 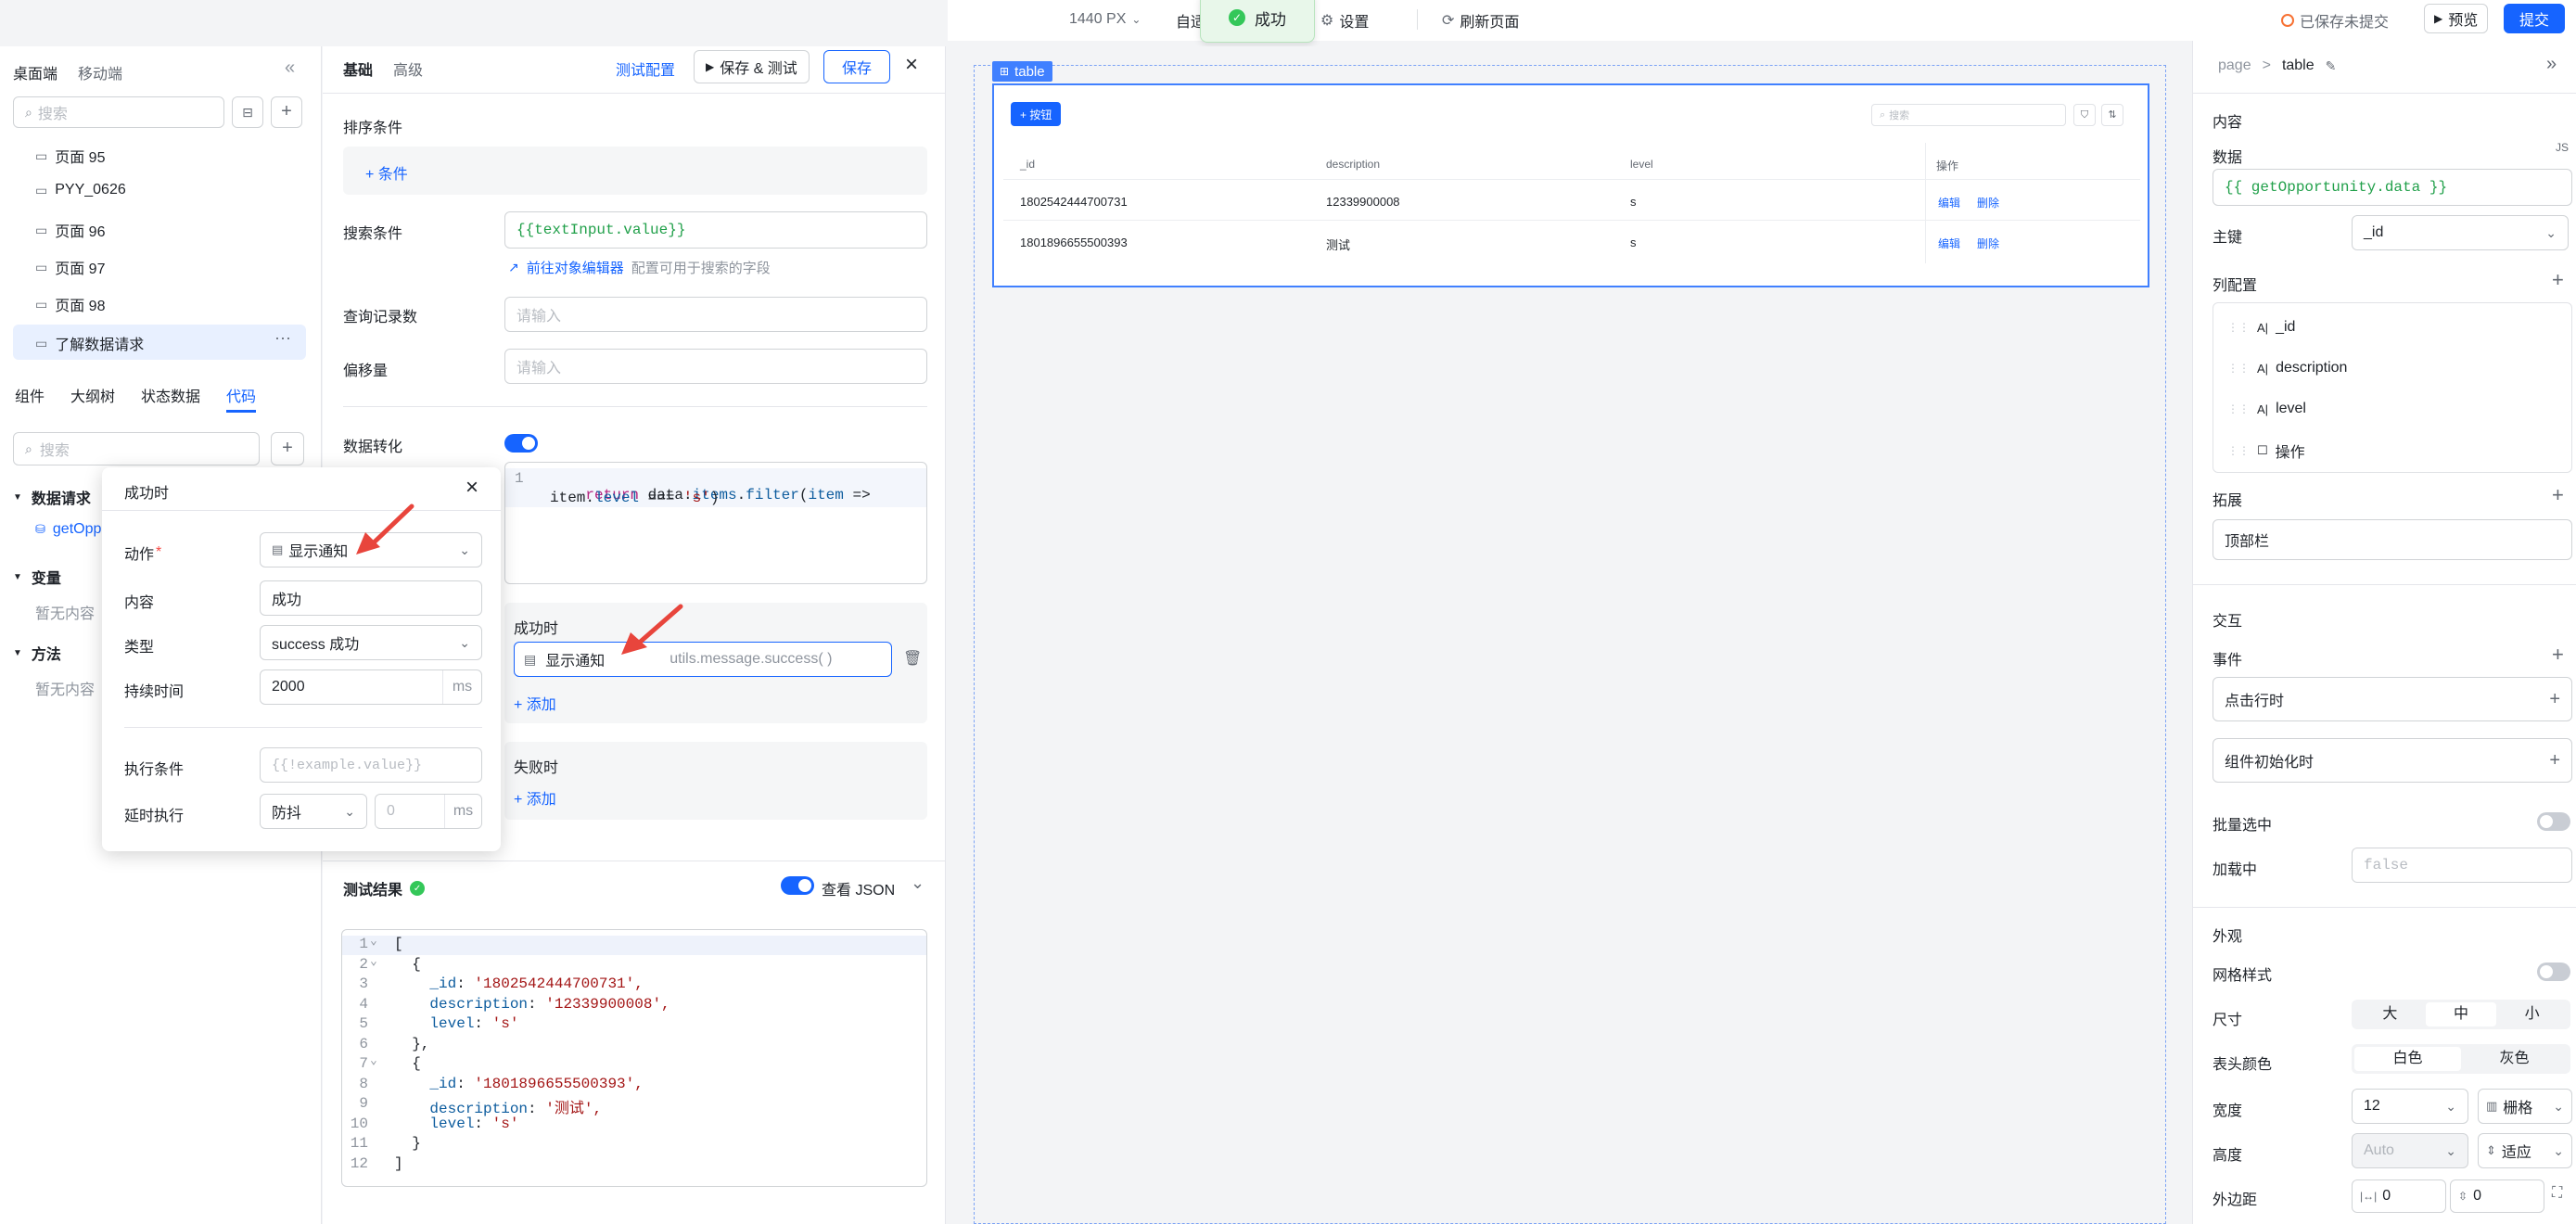 What do you see at coordinates (386, 172) in the screenshot?
I see `add-condition-button: + 条件` at bounding box center [386, 172].